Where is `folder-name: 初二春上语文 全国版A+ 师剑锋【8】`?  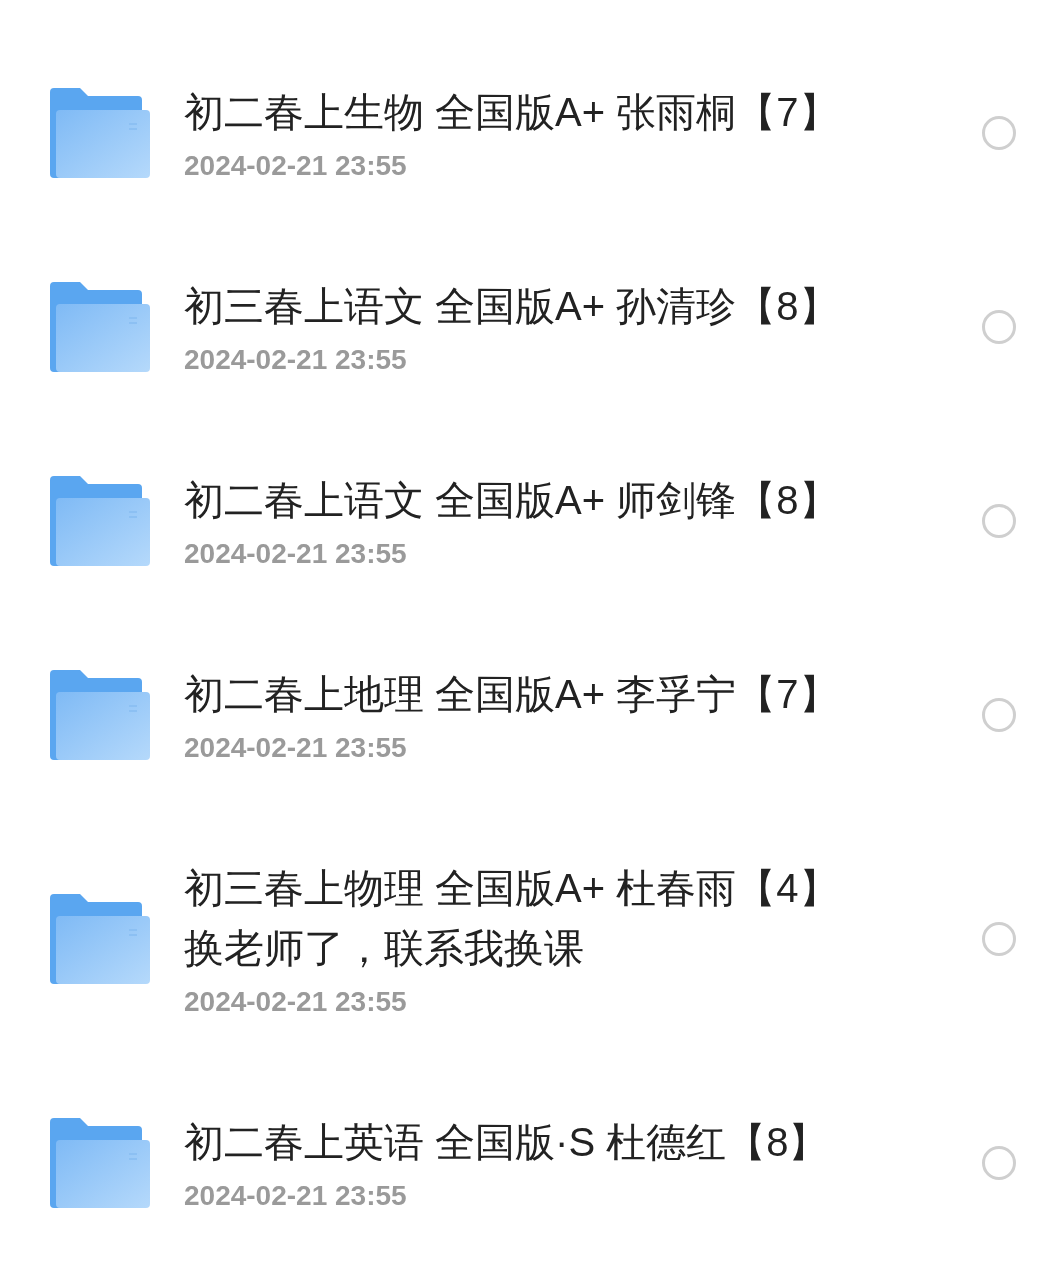 folder-name: 初二春上语文 全国版A+ 师剑锋【8】 is located at coordinates (512, 500).